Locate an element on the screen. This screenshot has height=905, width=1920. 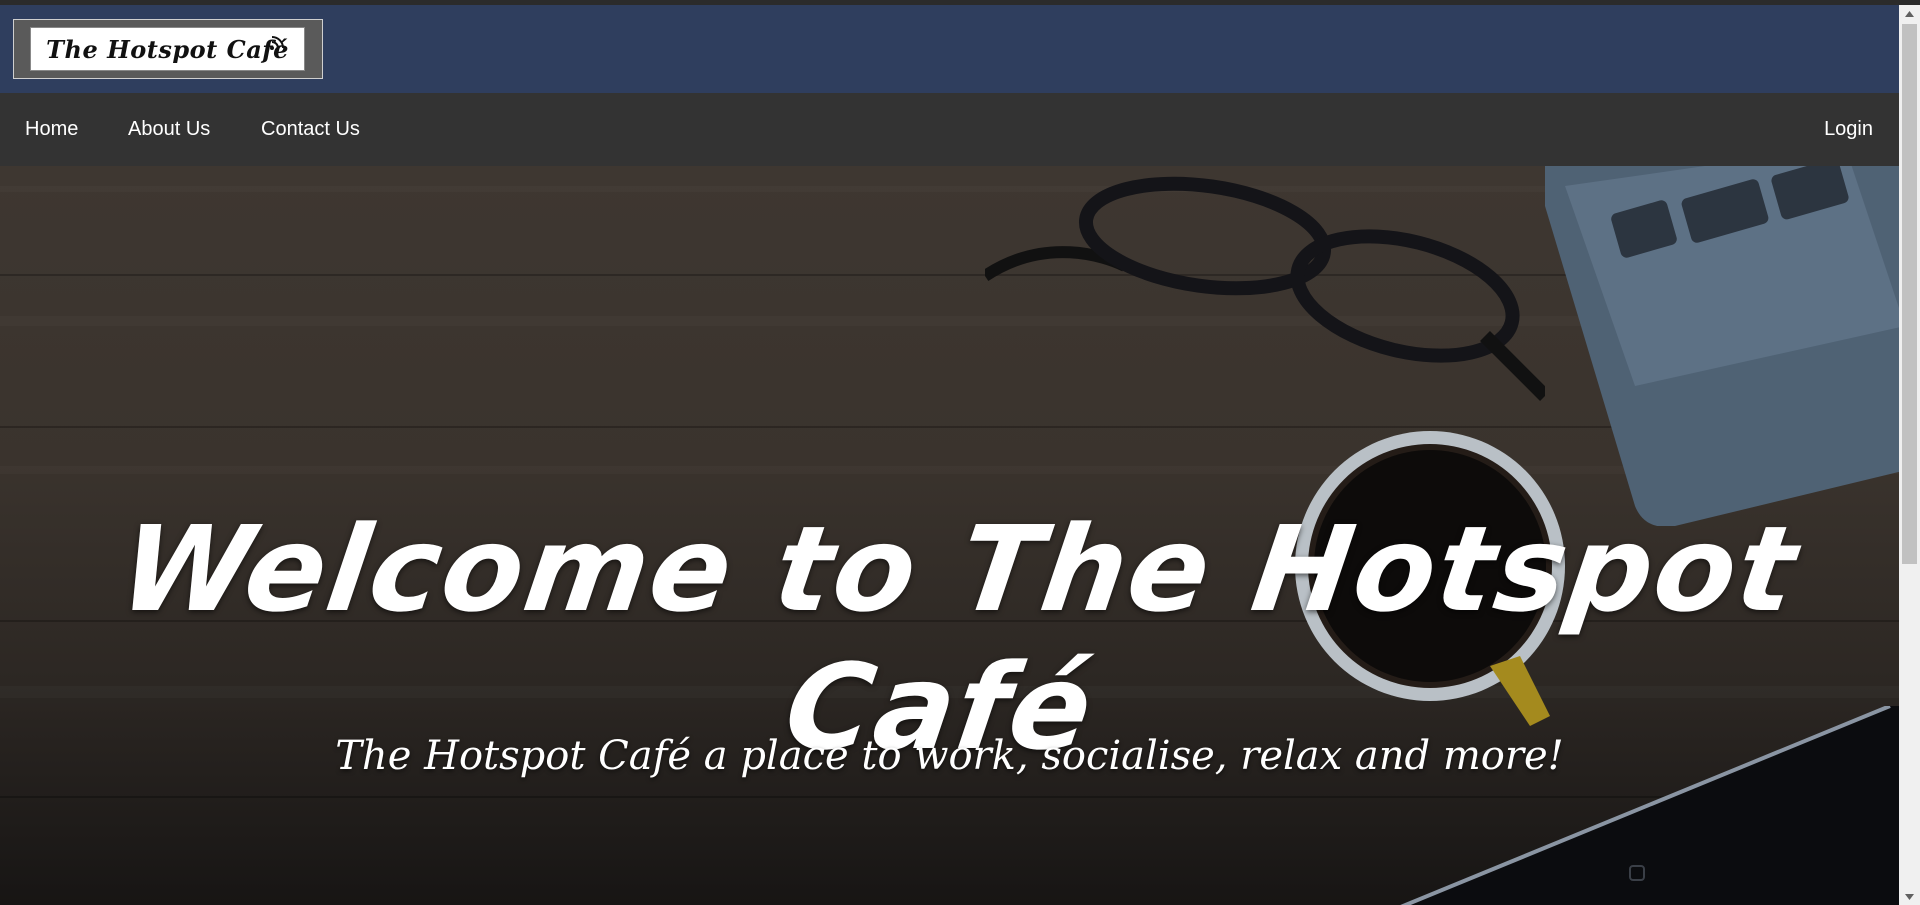
glasses-image is located at coordinates (1265, 288).